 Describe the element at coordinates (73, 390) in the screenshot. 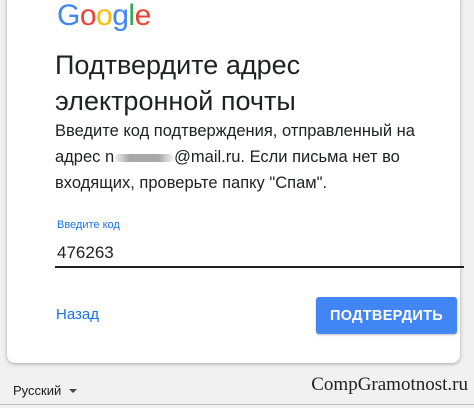

I see `caret-down-icon` at that location.